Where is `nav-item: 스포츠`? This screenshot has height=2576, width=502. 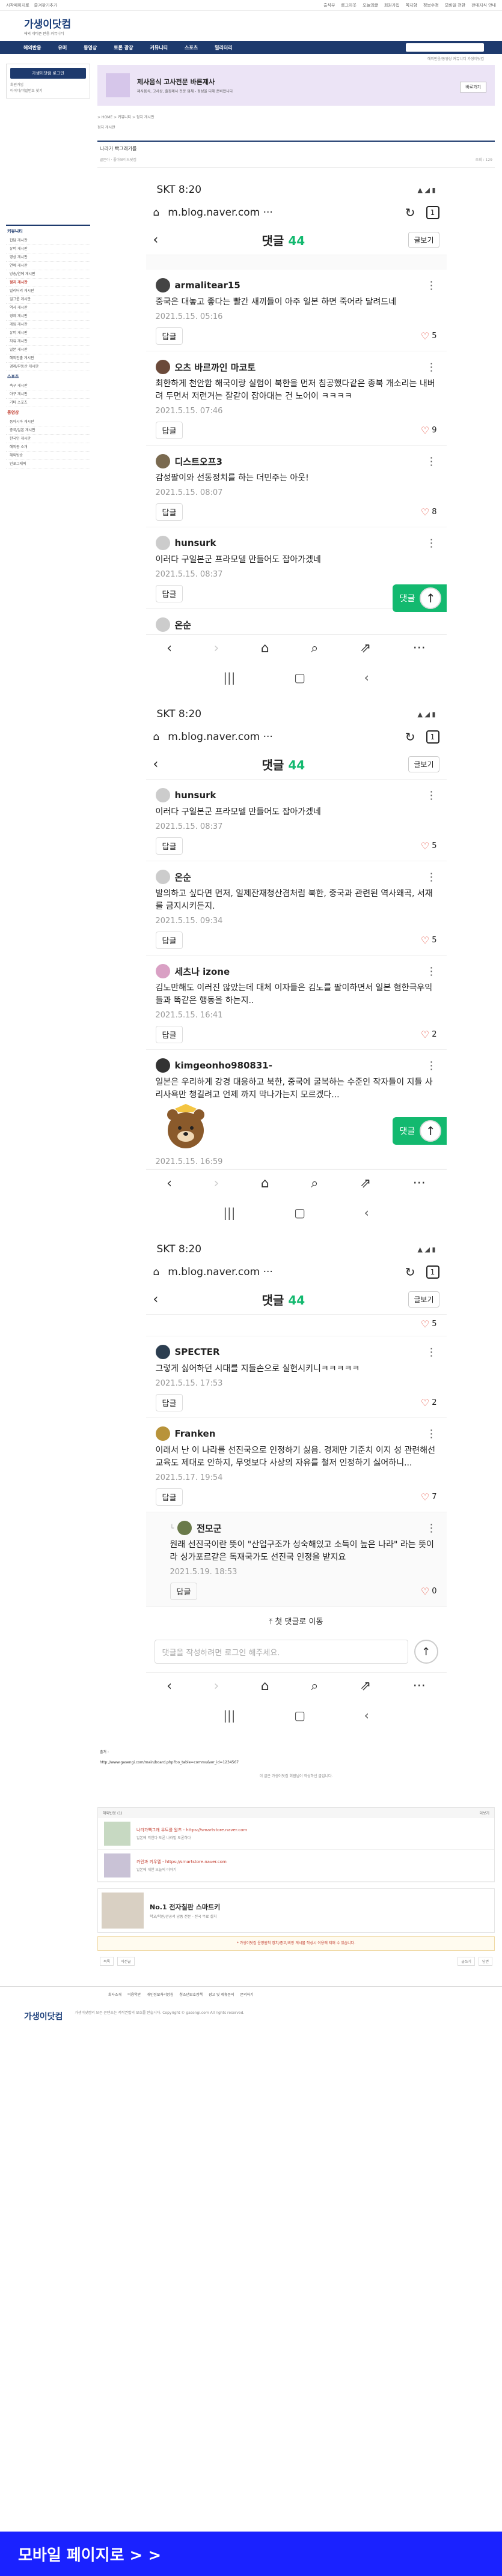
nav-item: 스포츠 is located at coordinates (191, 47).